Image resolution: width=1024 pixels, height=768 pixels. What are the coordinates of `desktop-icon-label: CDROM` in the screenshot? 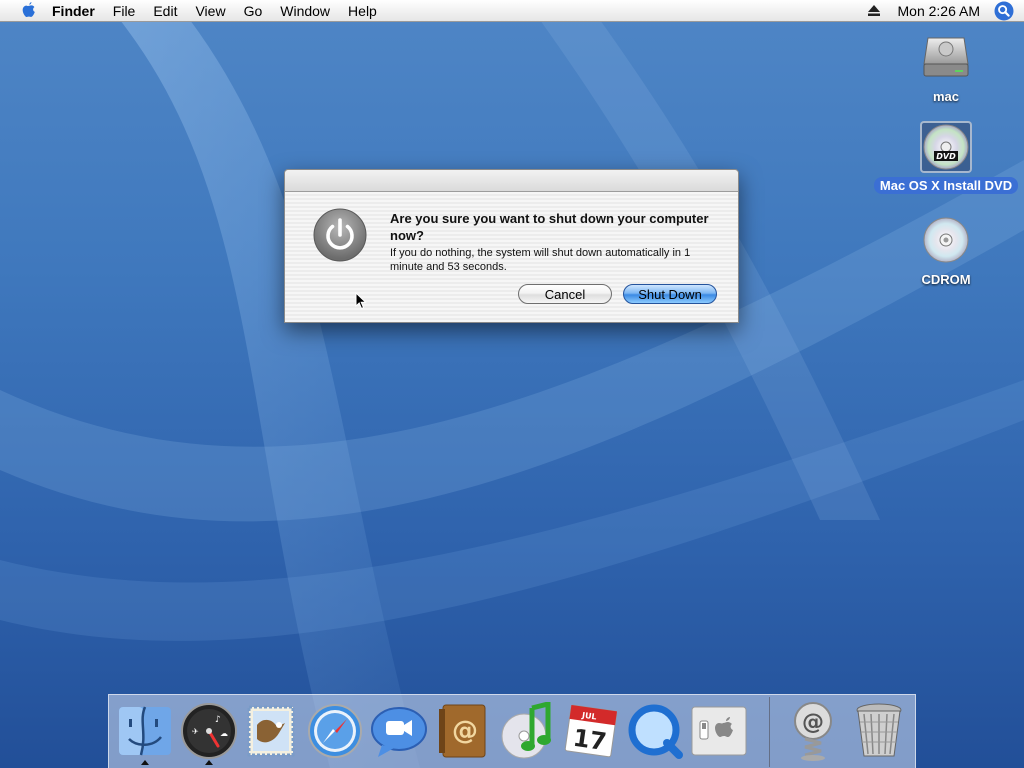 It's located at (946, 279).